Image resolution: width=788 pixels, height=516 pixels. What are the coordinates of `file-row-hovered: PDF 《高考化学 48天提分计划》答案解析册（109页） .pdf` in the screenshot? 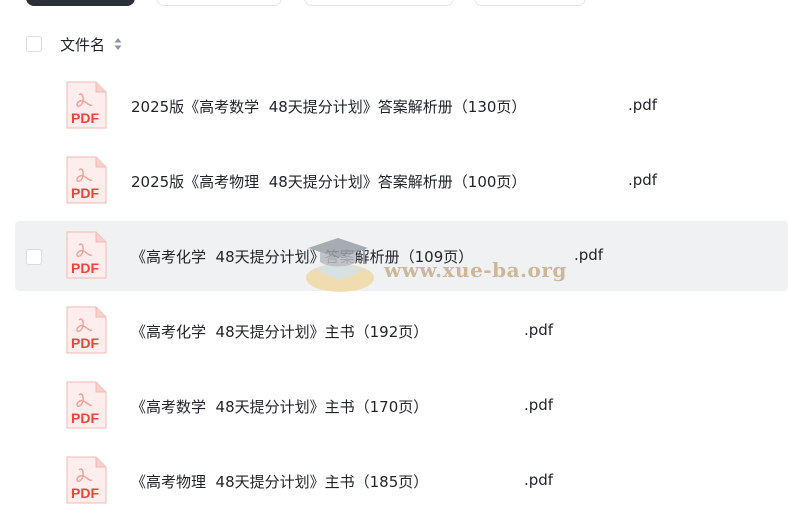 It's located at (401, 256).